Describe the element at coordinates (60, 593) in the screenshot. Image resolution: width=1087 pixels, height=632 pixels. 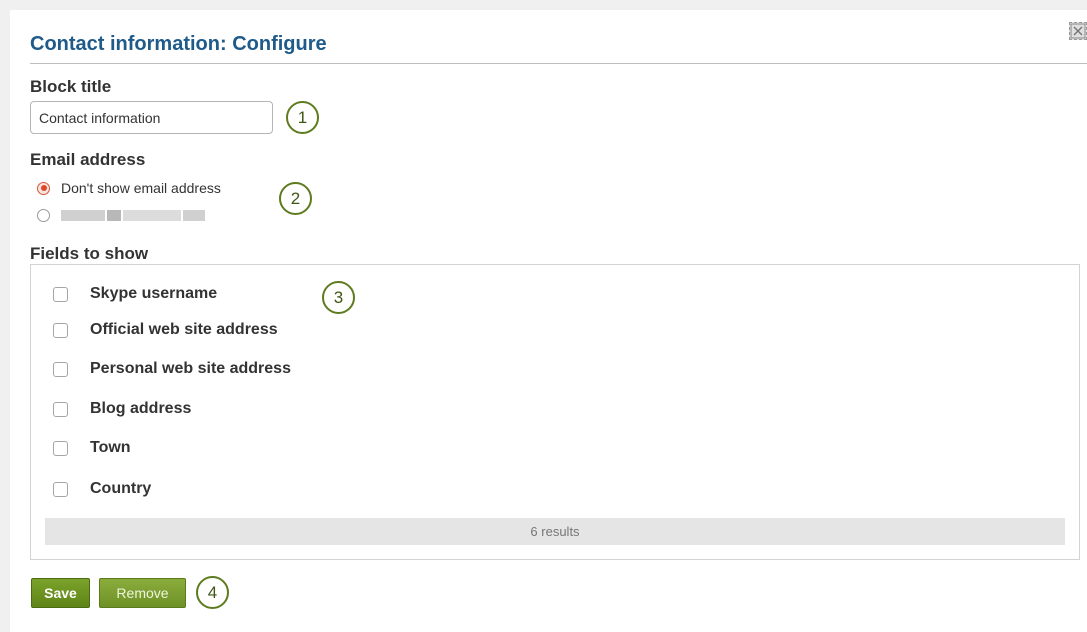
I see `save-button: Save` at that location.